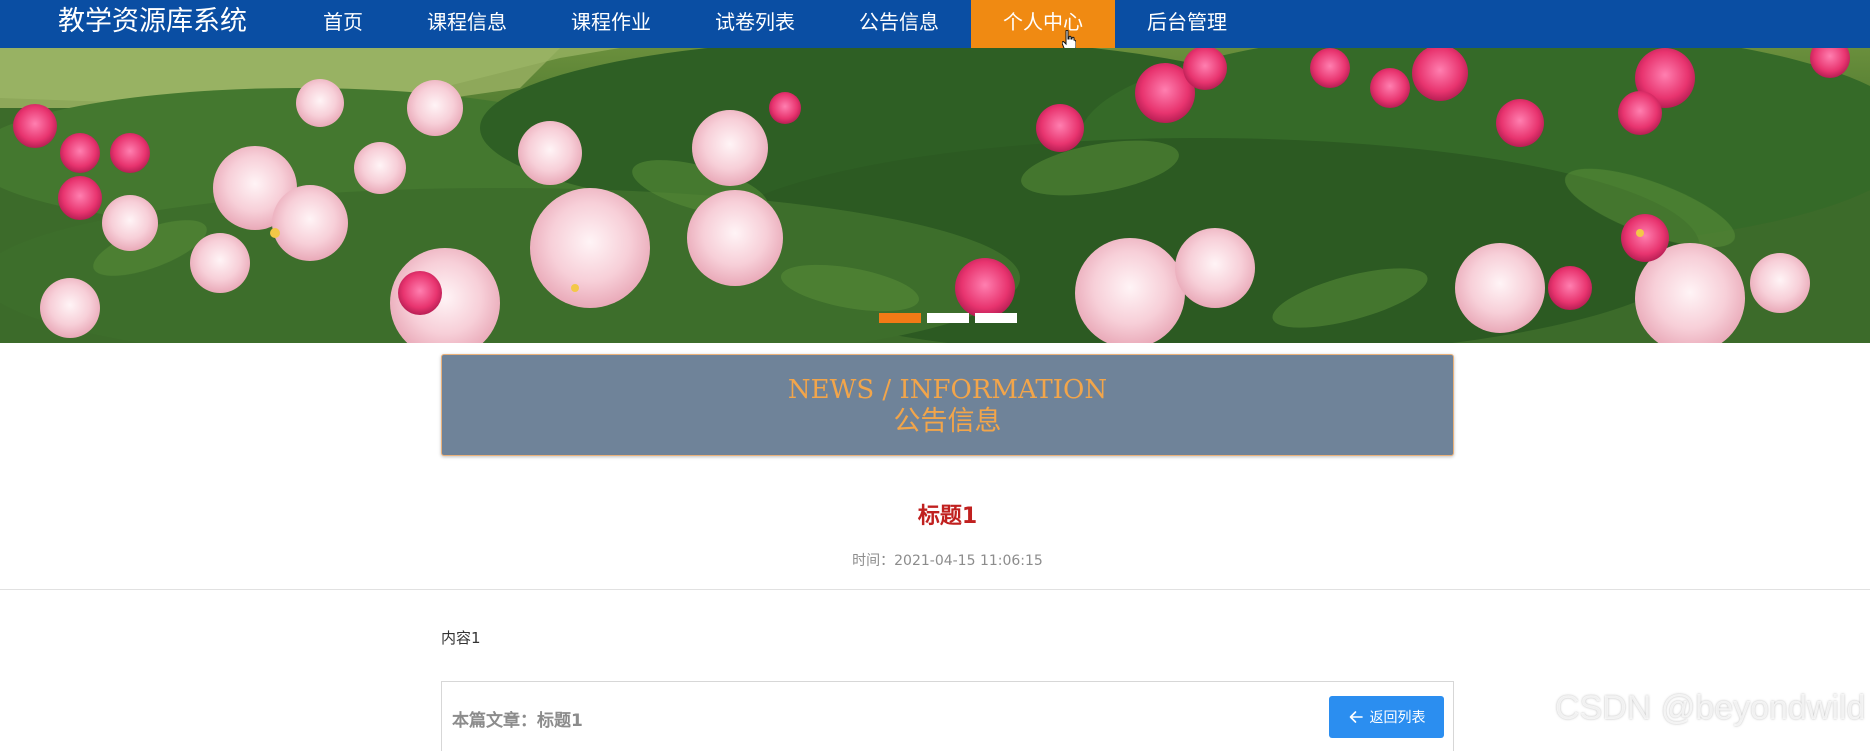 This screenshot has height=751, width=1870. I want to click on nav-item-personal-center: 个人中心, so click(1043, 24).